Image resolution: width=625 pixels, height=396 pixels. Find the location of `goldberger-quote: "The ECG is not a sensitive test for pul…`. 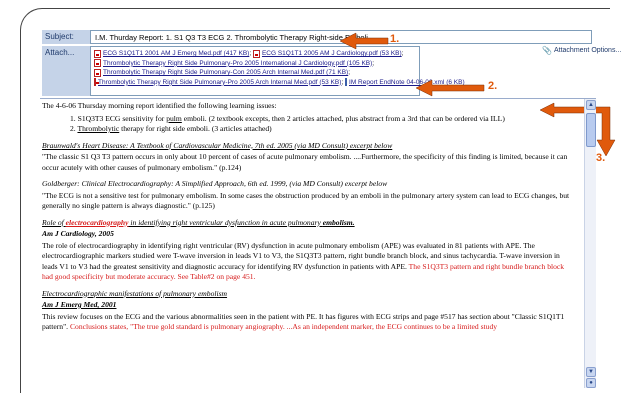

goldberger-quote: "The ECG is not a sensitive test for pul… is located at coordinates (306, 200).